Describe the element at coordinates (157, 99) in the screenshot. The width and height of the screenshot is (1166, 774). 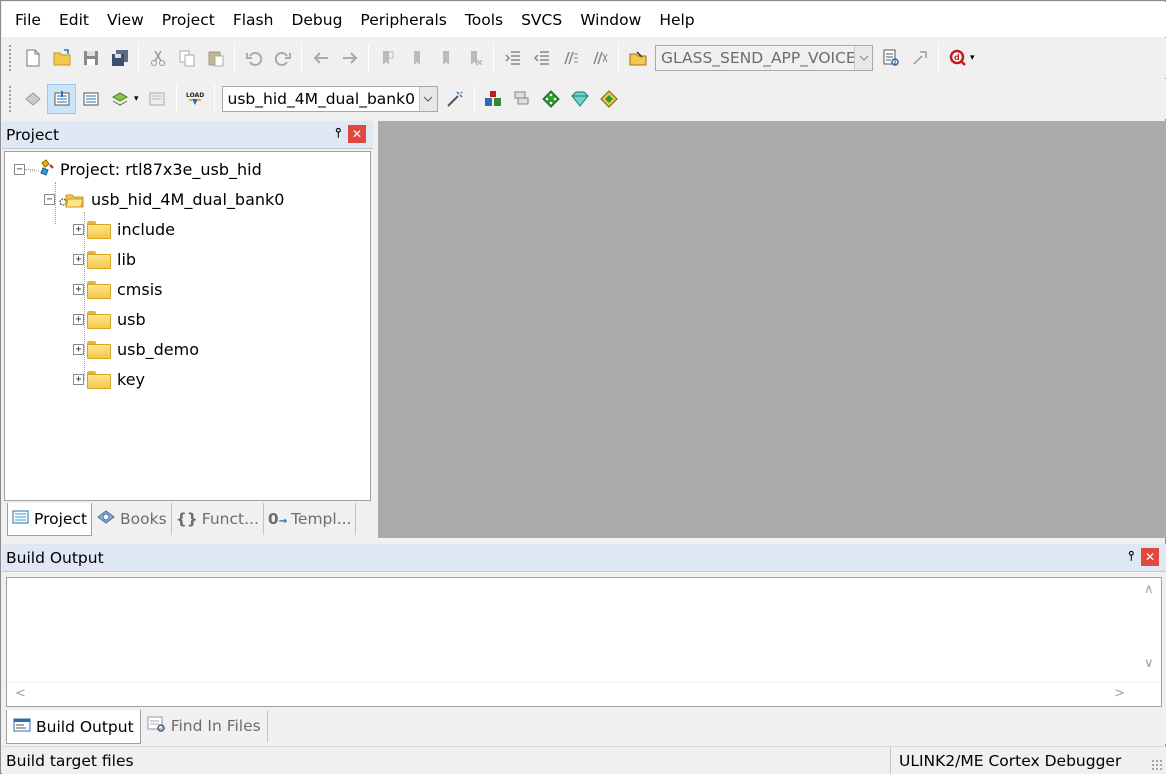
I see `stop-build-icon` at that location.